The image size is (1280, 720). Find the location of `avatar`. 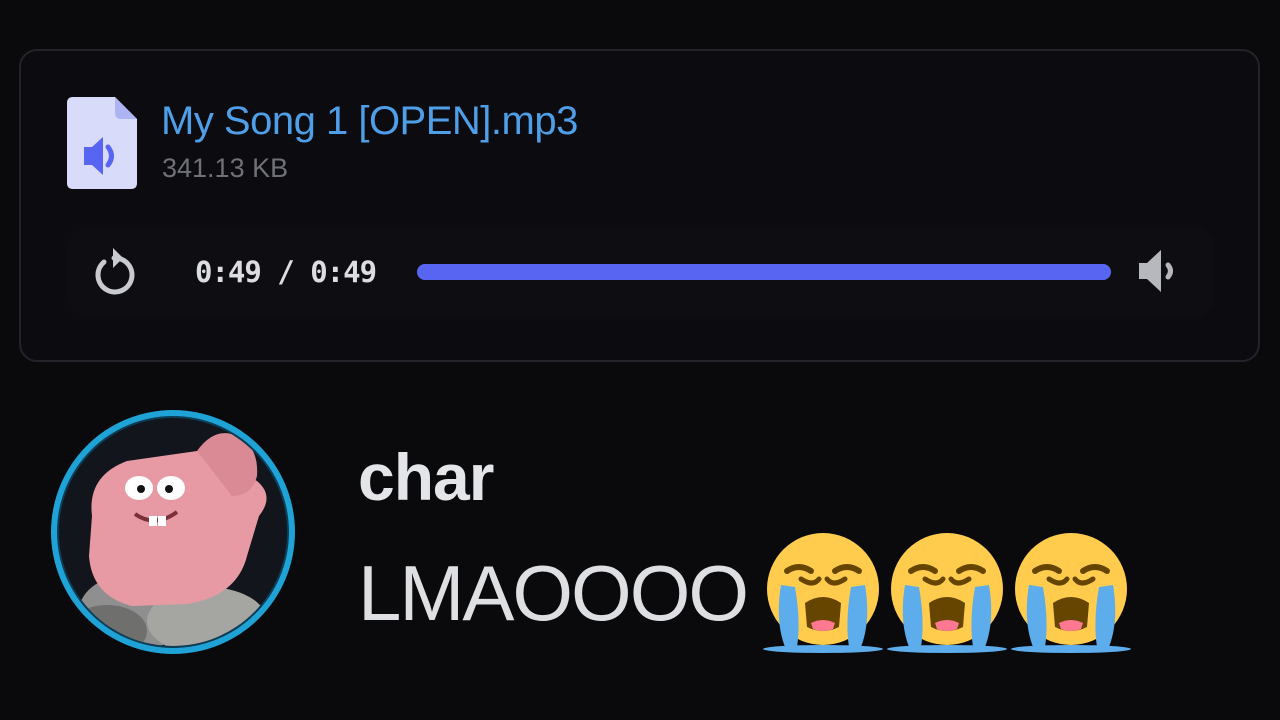

avatar is located at coordinates (173, 532).